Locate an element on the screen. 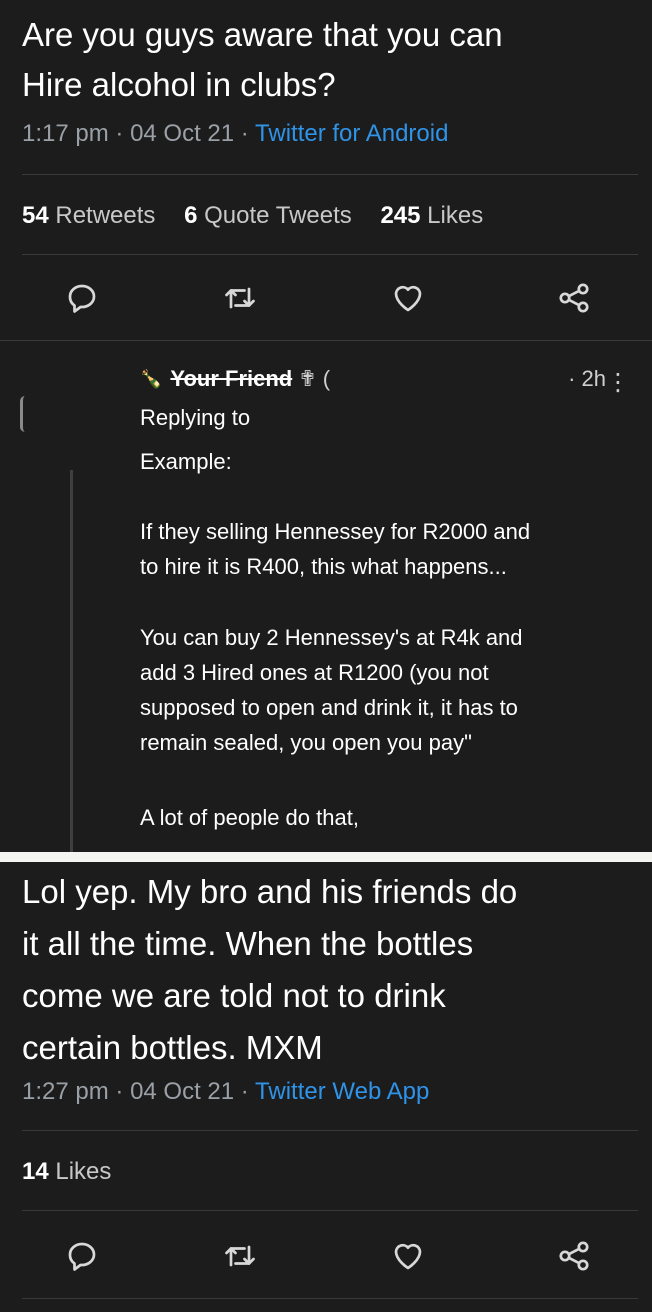 This screenshot has height=1312, width=652. tweet-stats: 14 Likes is located at coordinates (66, 1172).